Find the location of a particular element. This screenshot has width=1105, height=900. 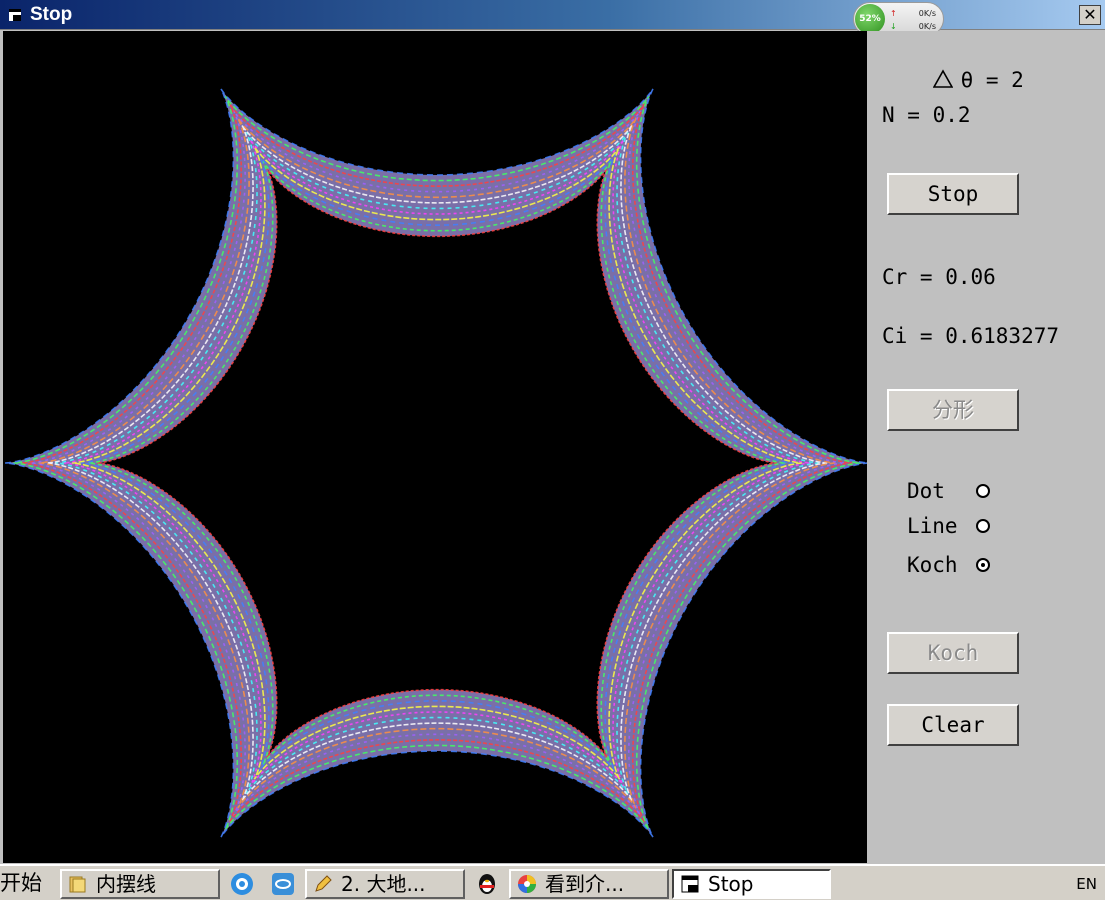

title-bar: Stop 52% ↑ 0K/s ↓ 0K/s ✕ is located at coordinates (552, 18).